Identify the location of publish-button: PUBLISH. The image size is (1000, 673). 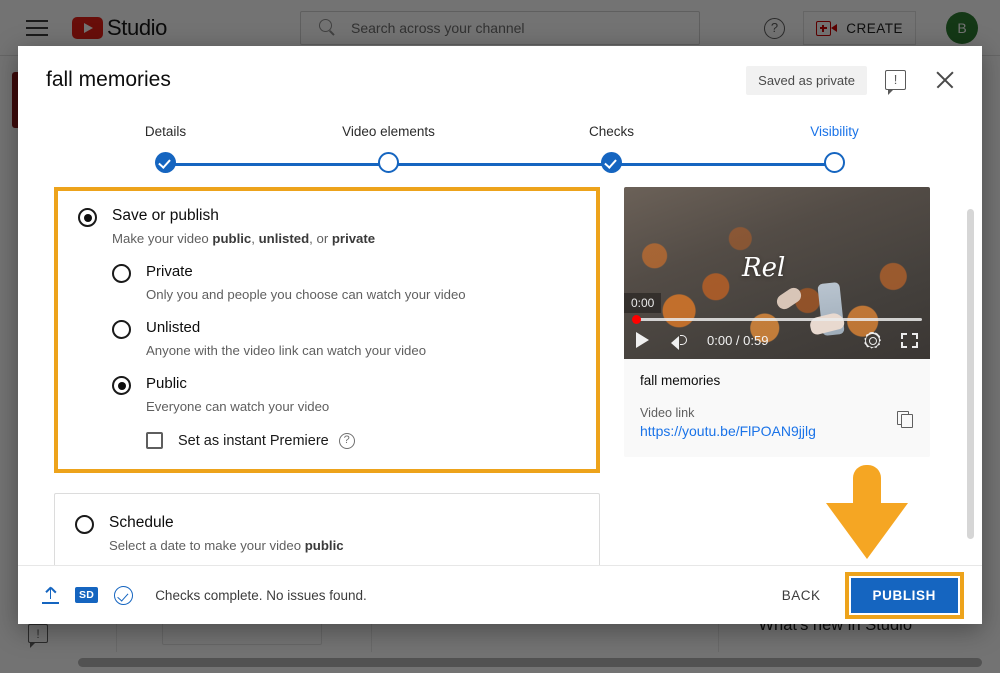
(904, 595).